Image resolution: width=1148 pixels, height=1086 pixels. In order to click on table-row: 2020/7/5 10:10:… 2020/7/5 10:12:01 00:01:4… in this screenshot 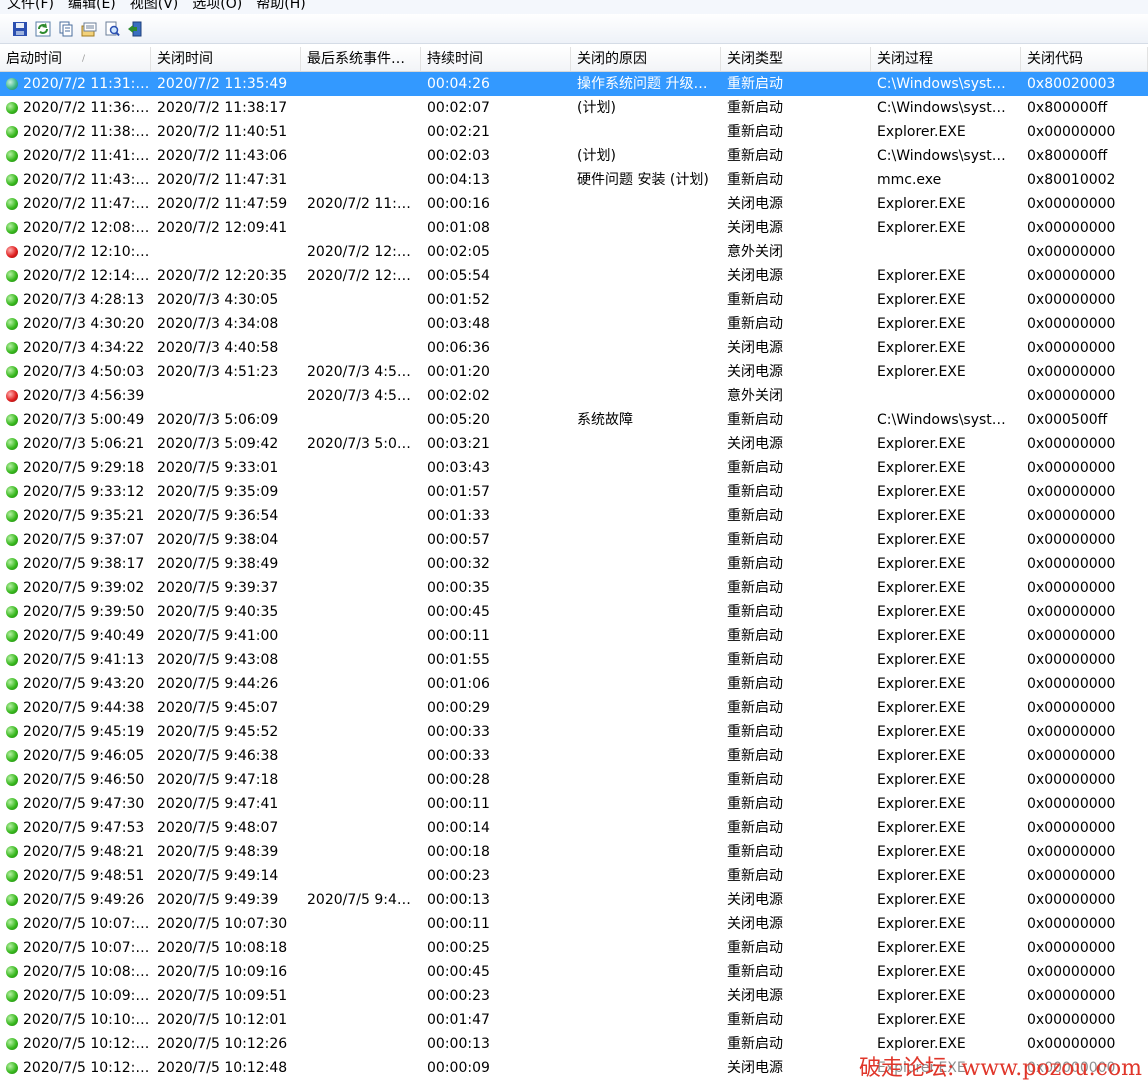, I will do `click(574, 1020)`.